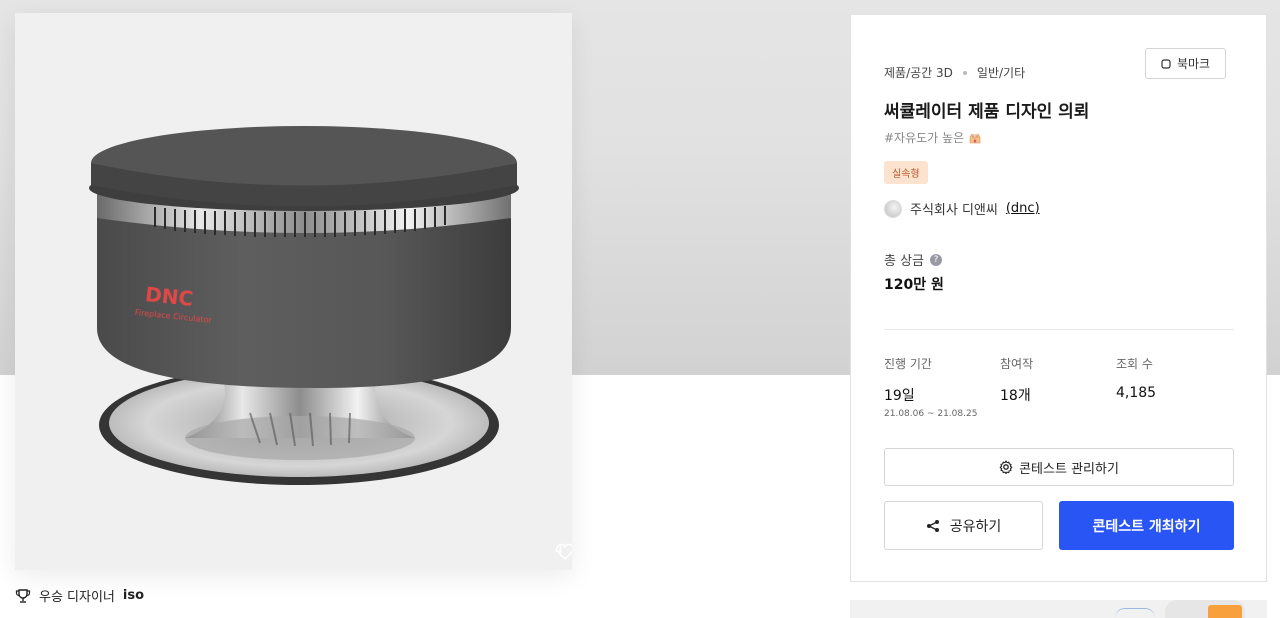  Describe the element at coordinates (893, 208) in the screenshot. I see `company-logo` at that location.